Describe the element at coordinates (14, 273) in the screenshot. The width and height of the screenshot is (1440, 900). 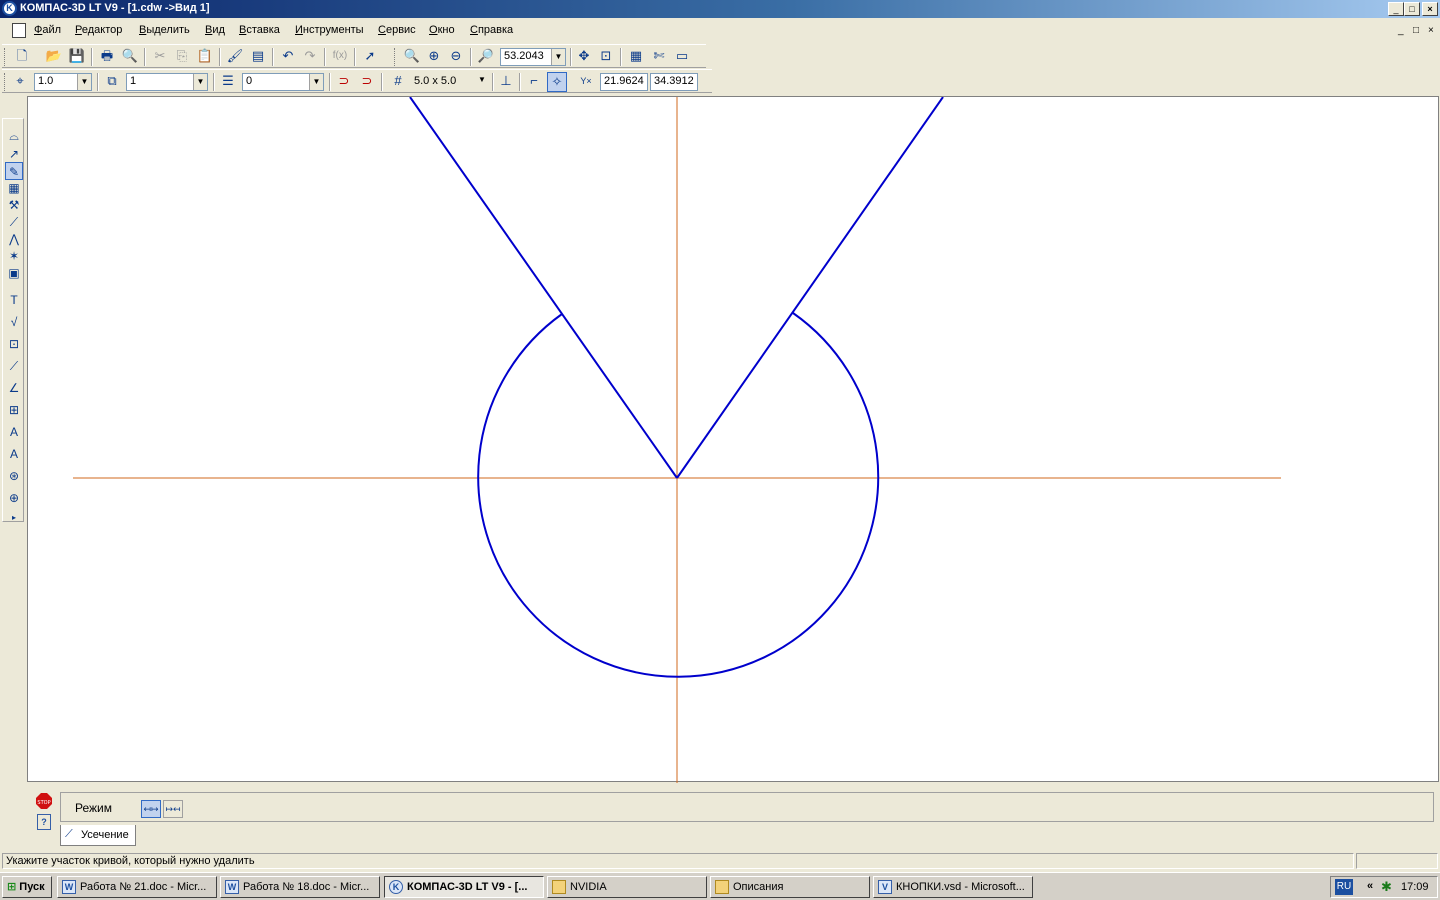
I see `reports-icon: ▣` at that location.